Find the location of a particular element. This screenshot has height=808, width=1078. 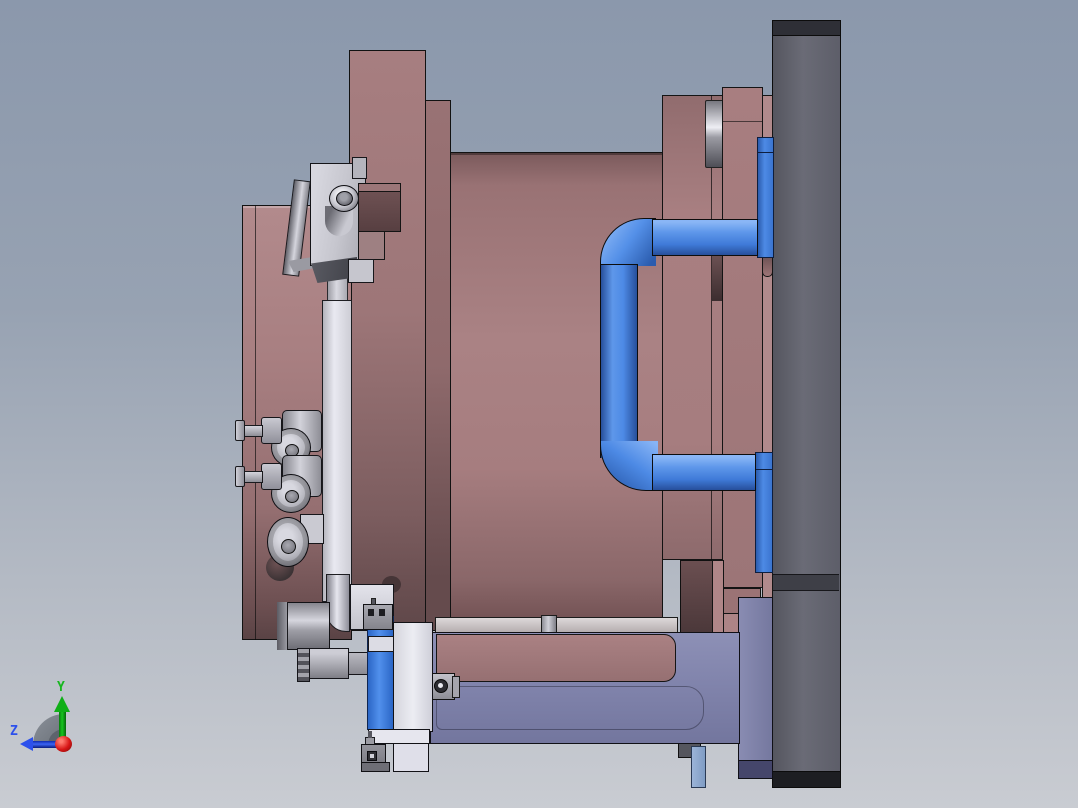

housing-dark-step is located at coordinates (755, 769).